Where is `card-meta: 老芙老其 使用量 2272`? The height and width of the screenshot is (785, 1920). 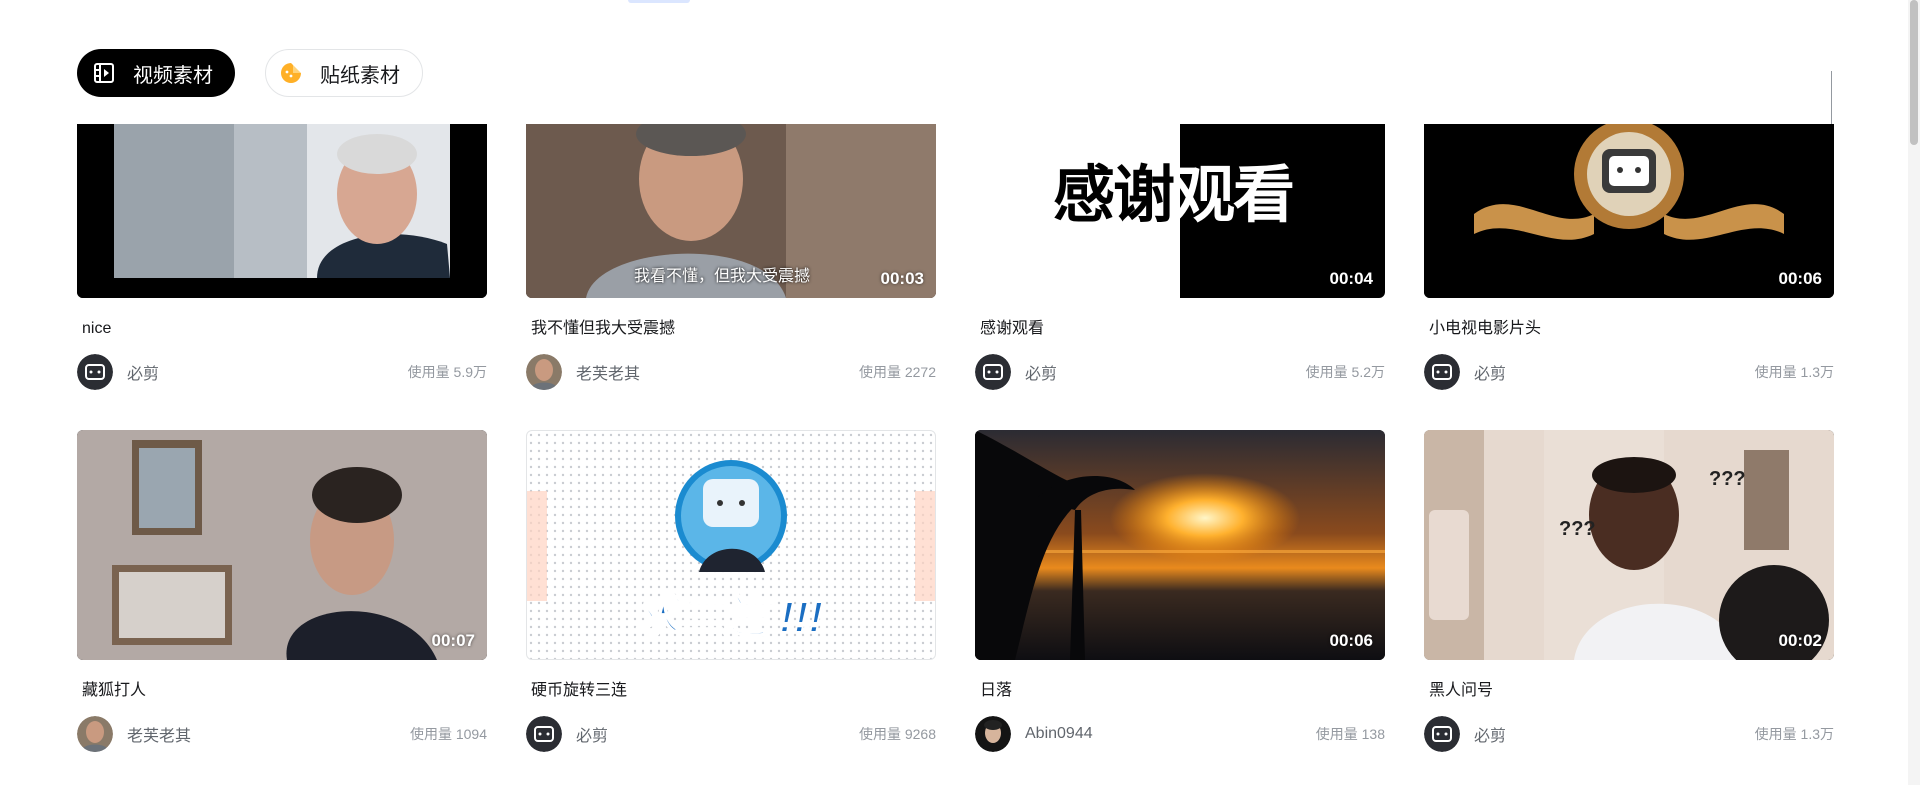
card-meta: 老芙老其 使用量 2272 is located at coordinates (731, 372).